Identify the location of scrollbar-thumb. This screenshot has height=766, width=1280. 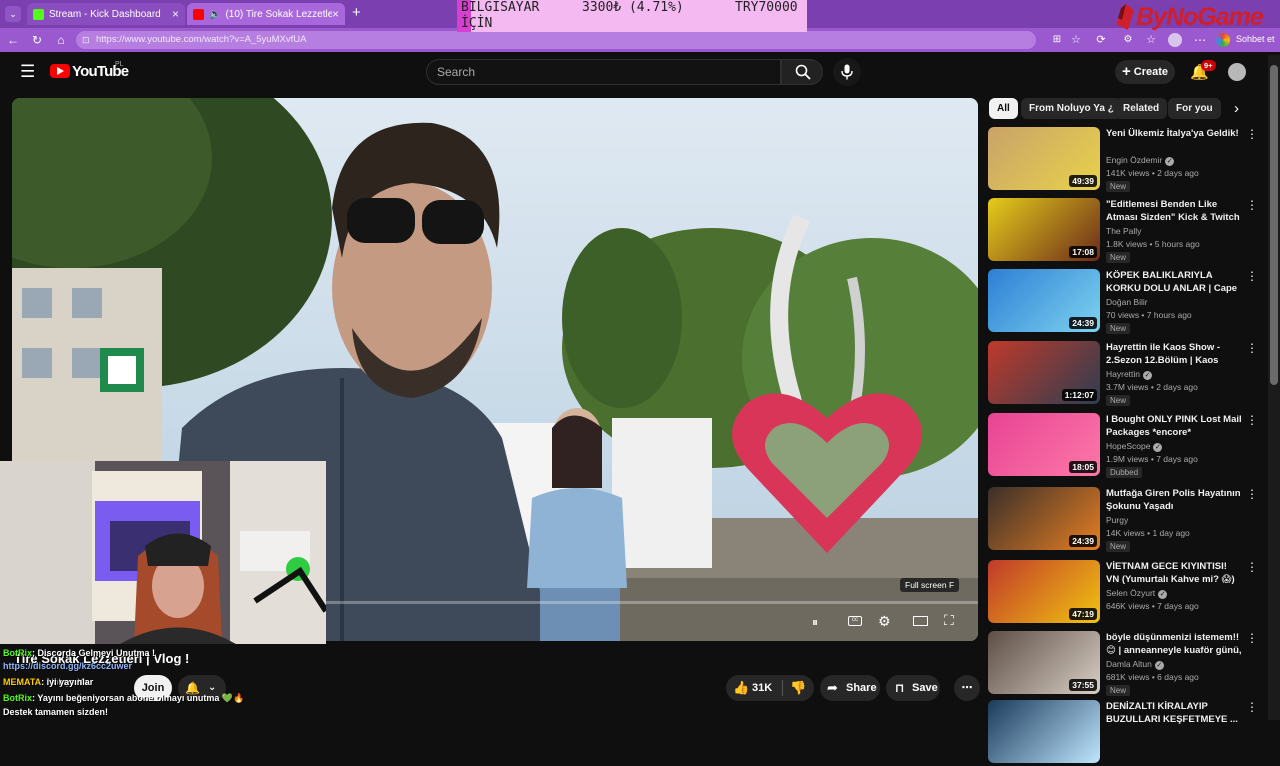
(1274, 225).